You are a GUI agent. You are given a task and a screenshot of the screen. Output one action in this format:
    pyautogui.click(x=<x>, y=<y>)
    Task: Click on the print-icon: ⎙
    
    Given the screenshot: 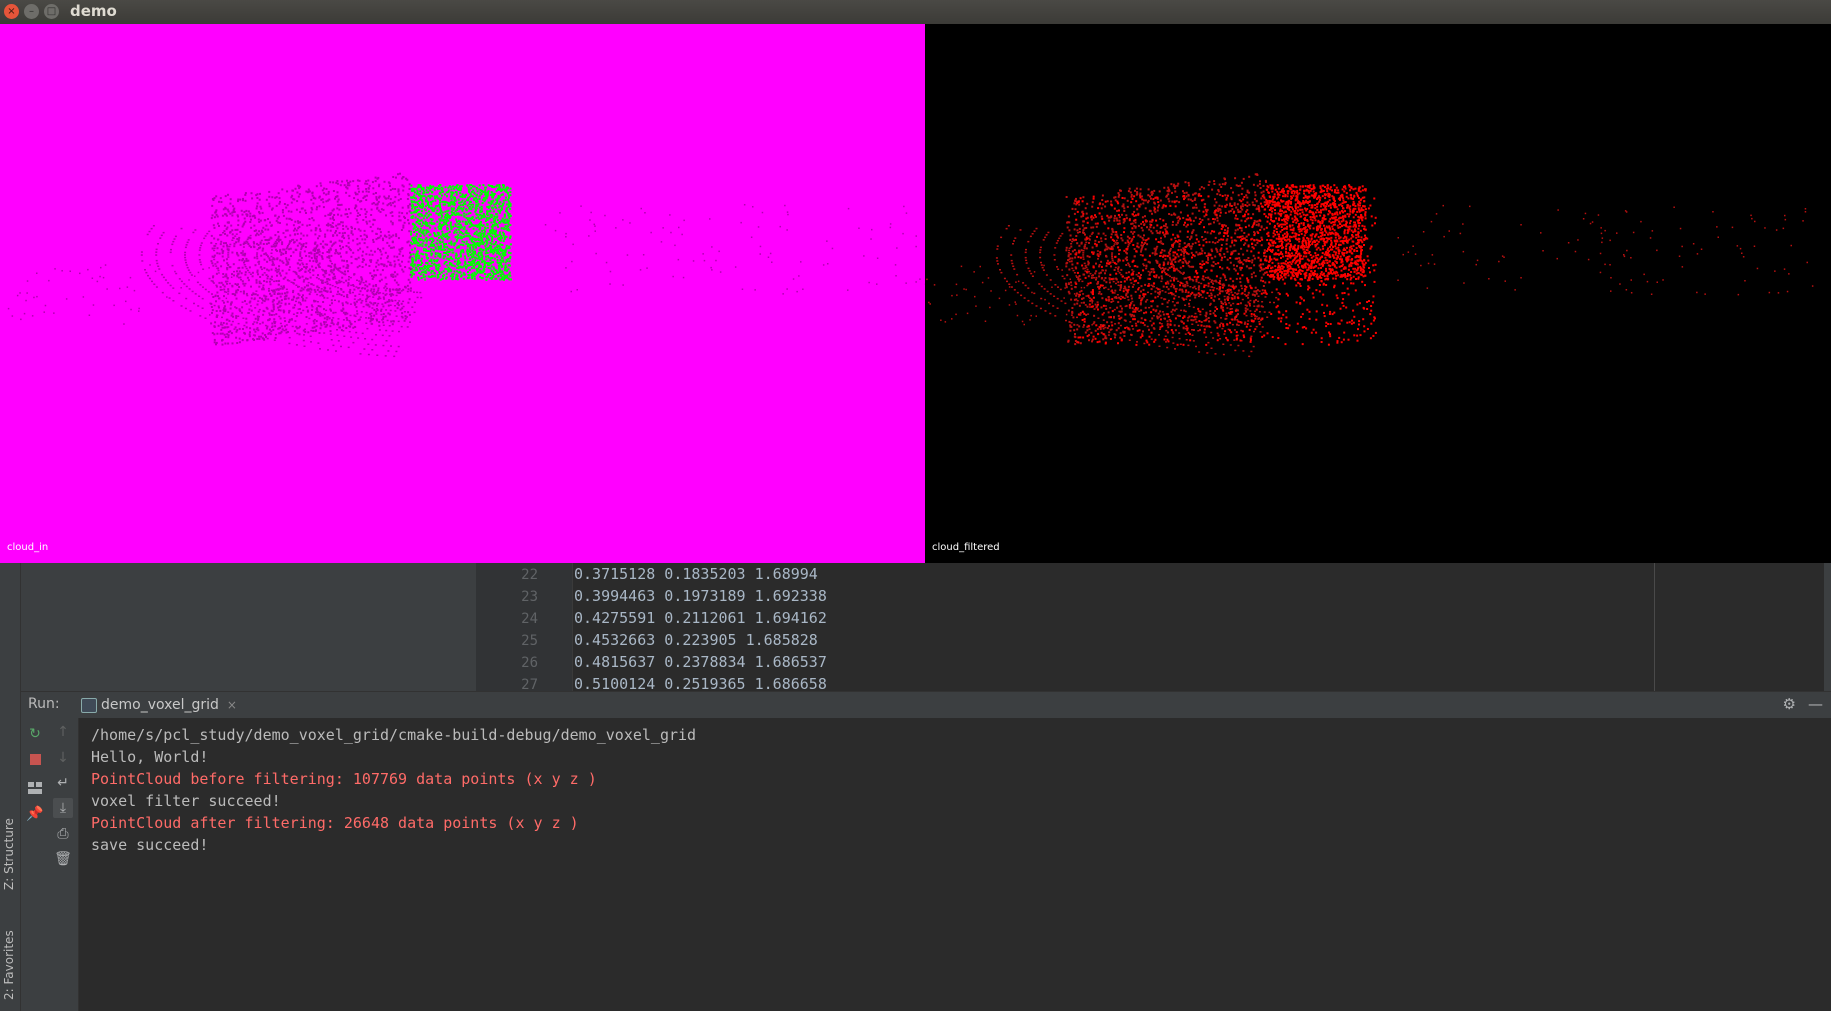 What is the action you would take?
    pyautogui.click(x=63, y=834)
    